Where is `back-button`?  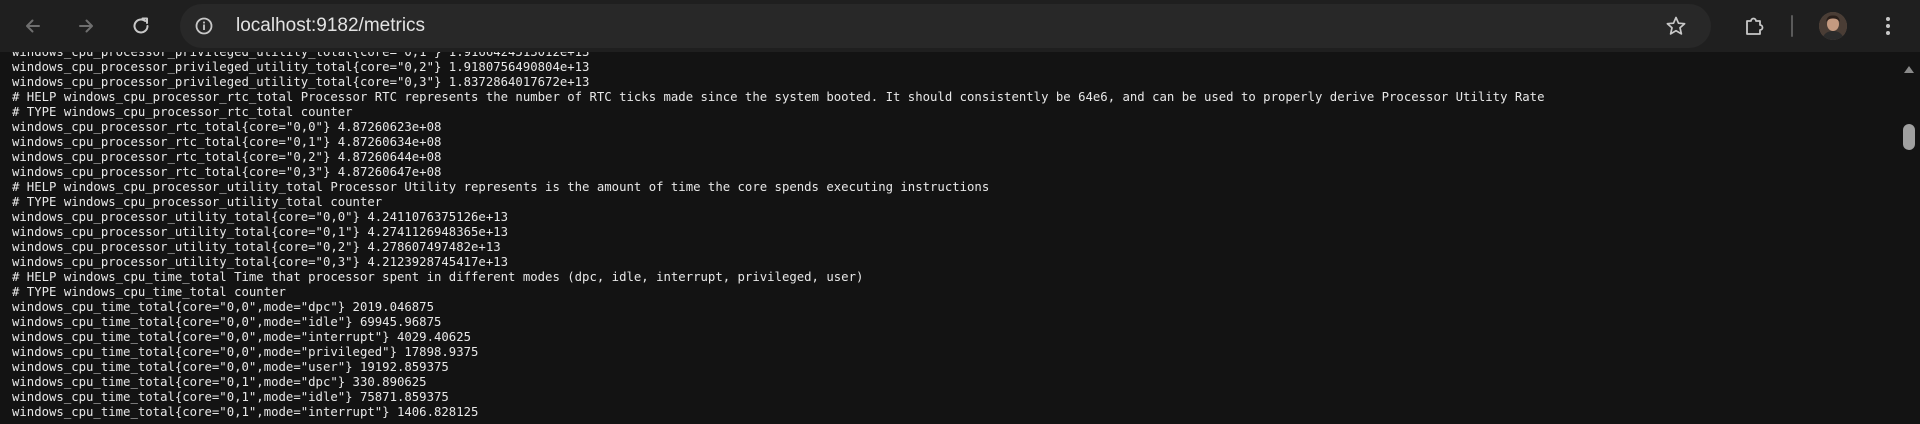
back-button is located at coordinates (33, 26).